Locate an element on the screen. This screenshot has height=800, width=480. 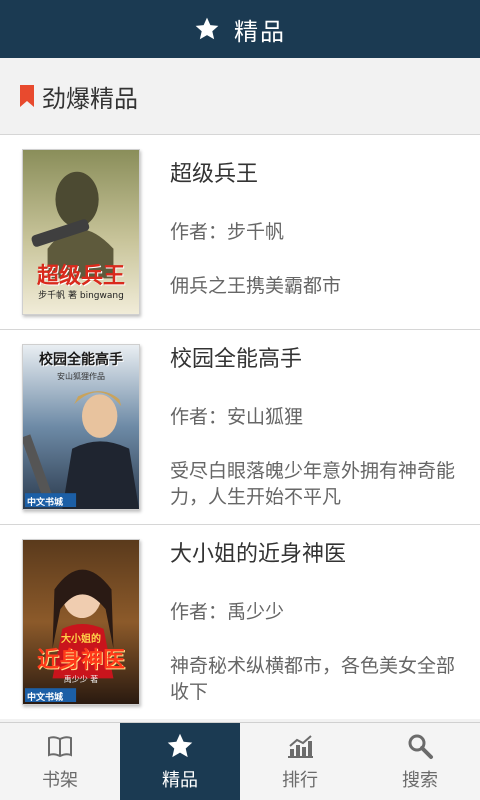
cover-title: 近身神医 is located at coordinates (80, 660).